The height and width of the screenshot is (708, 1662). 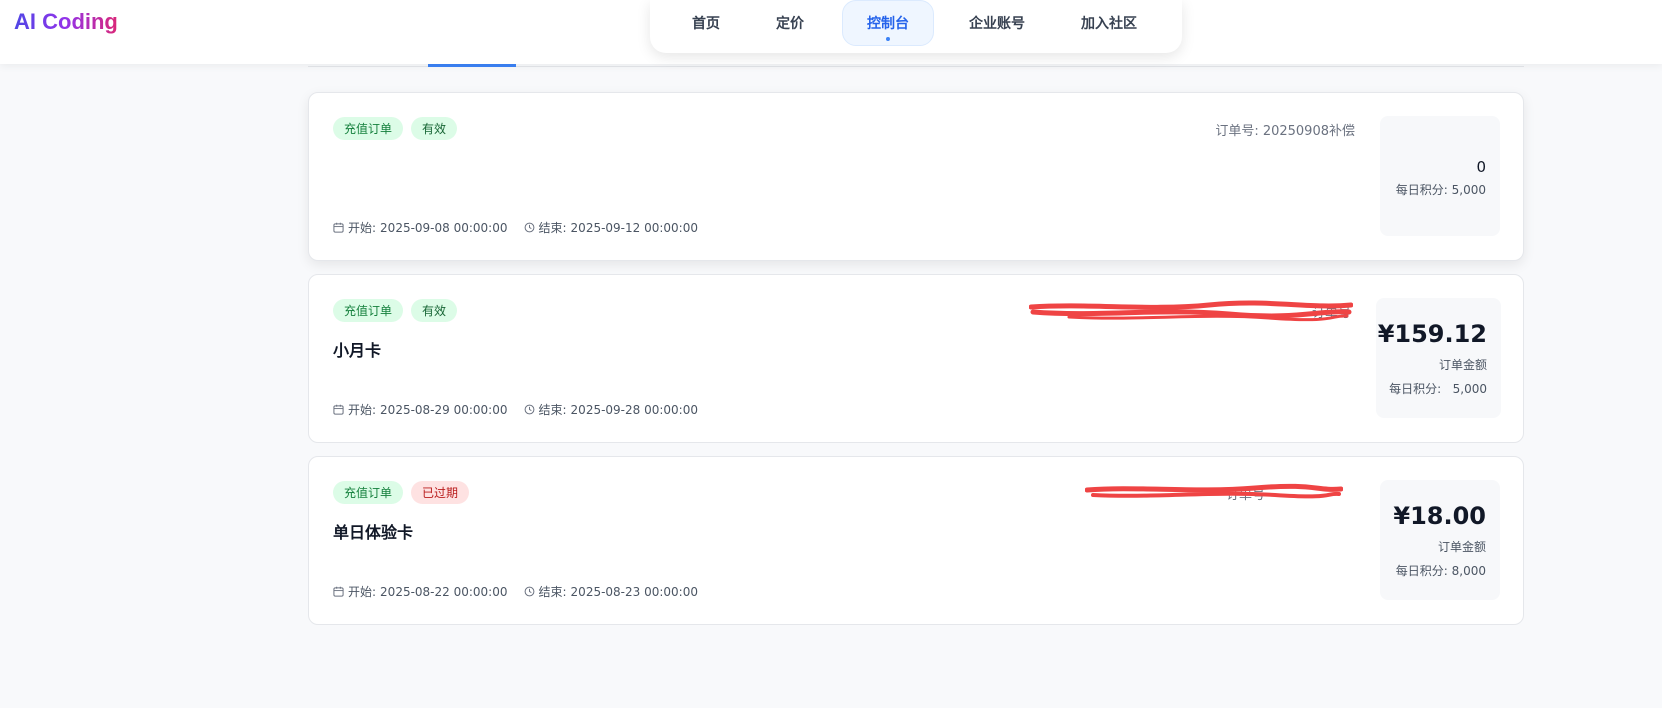 I want to click on order-tags: 充值订单 已过期, so click(x=401, y=492).